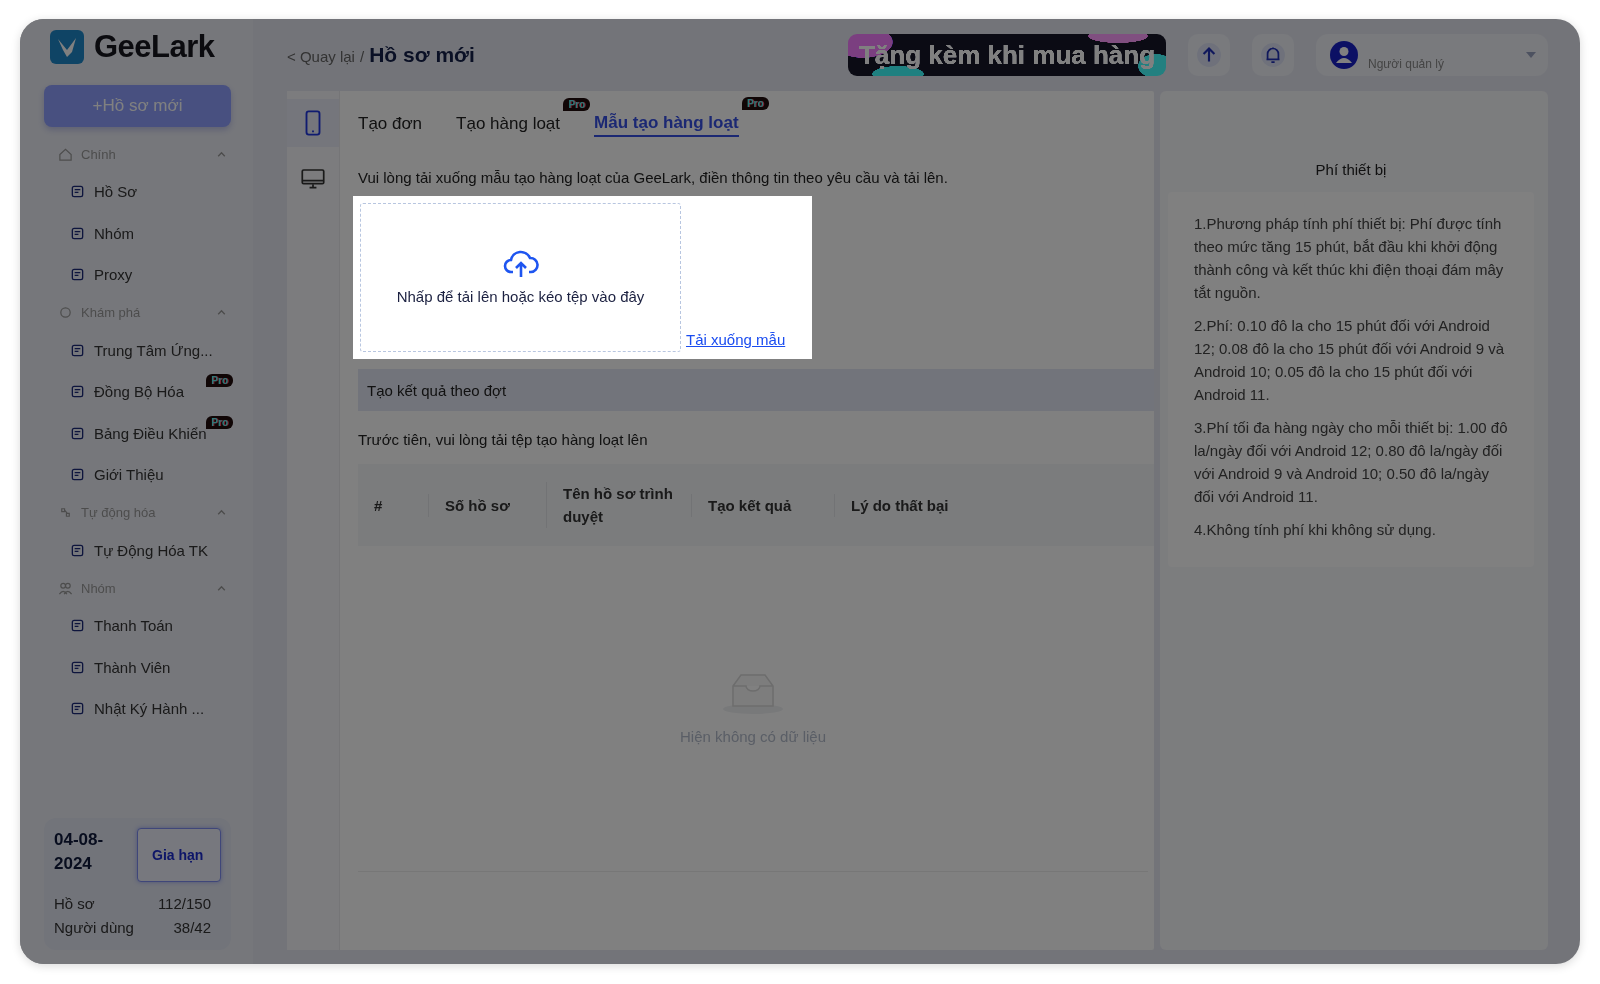 This screenshot has height=984, width=1600. I want to click on upload-dropzone: Nhấp để tải lên hoặc kéo tệp vào đây, so click(520, 277).